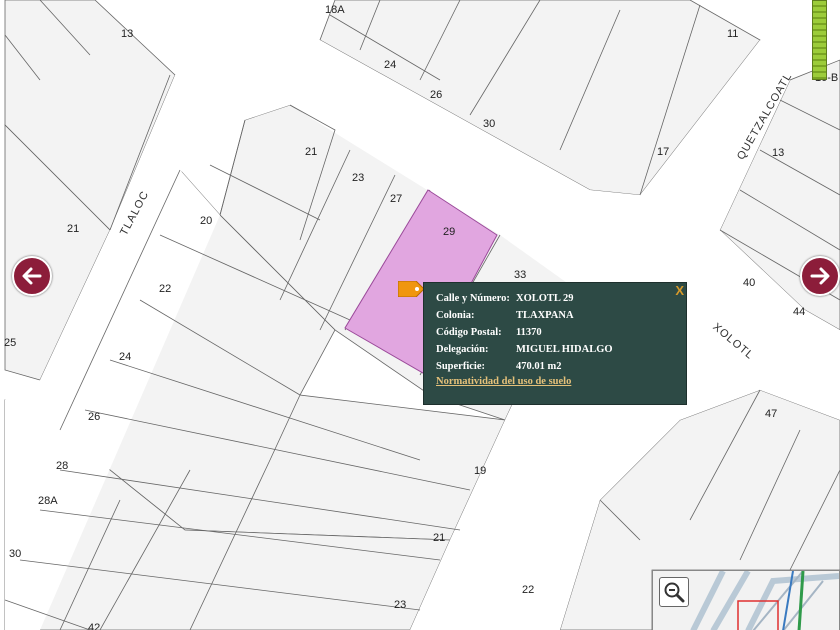 This screenshot has height=630, width=840. I want to click on overview-map, so click(746, 600).